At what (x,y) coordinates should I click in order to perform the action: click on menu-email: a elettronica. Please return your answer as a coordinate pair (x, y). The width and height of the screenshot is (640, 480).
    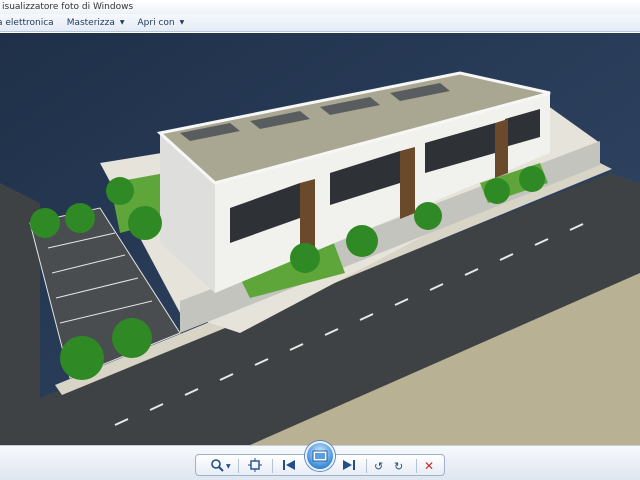
    Looking at the image, I should click on (29, 23).